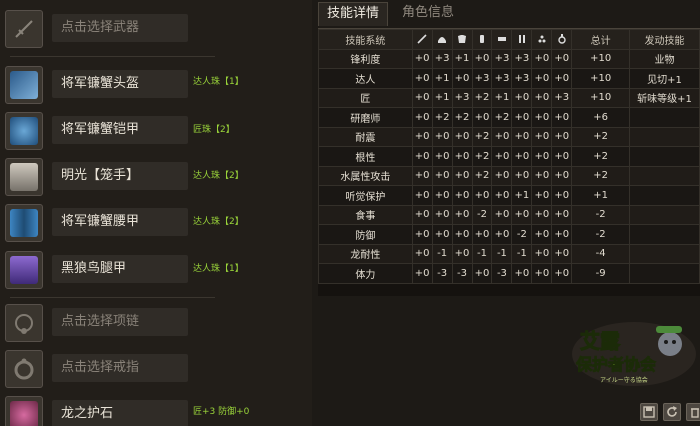 This screenshot has width=700, height=426. I want to click on arms-slot-label: 明光【笼手】, so click(120, 176).